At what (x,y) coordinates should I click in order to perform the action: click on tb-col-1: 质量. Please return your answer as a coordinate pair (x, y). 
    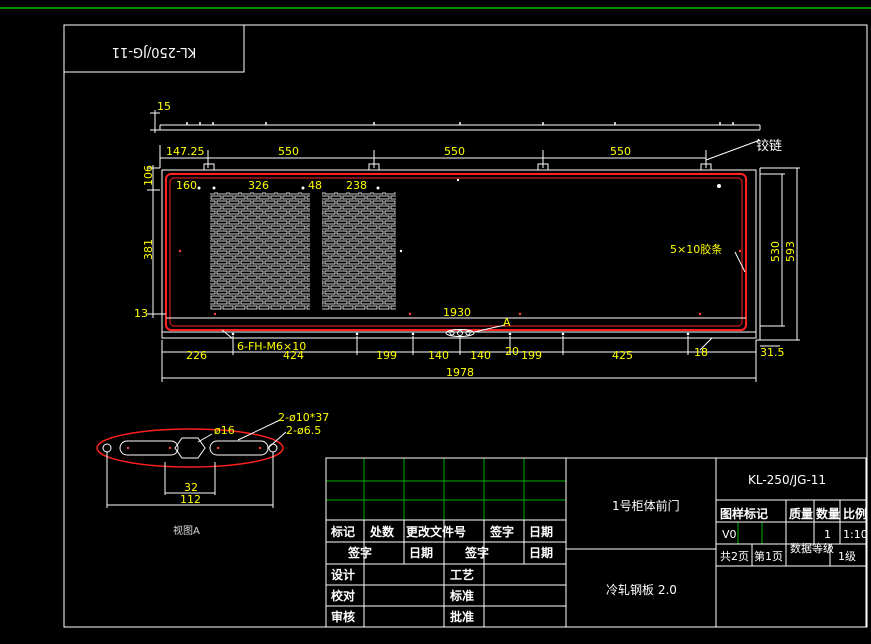
    Looking at the image, I should click on (801, 513).